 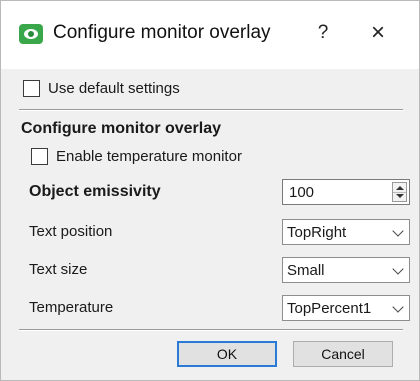 What do you see at coordinates (149, 156) in the screenshot?
I see `enable-temperature-label: Enable temperature monitor` at bounding box center [149, 156].